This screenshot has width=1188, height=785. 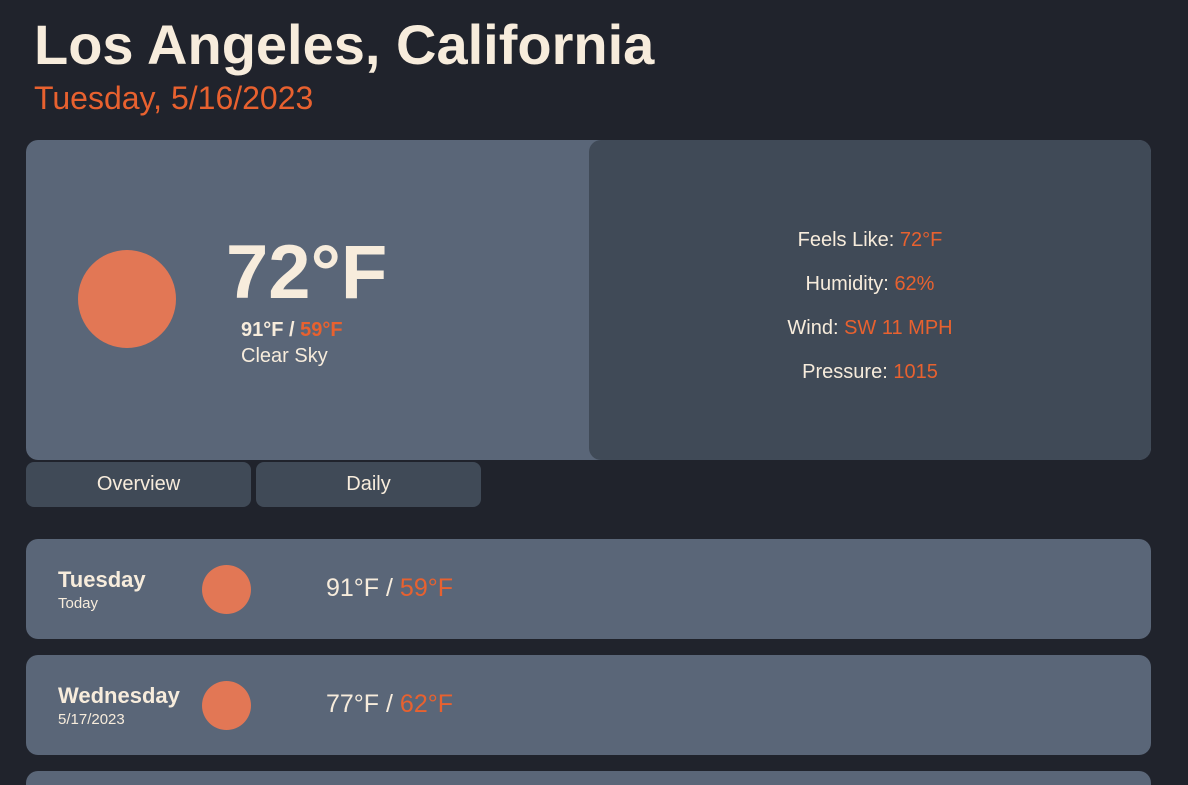 What do you see at coordinates (138, 484) in the screenshot?
I see `tab-overview: Overview` at bounding box center [138, 484].